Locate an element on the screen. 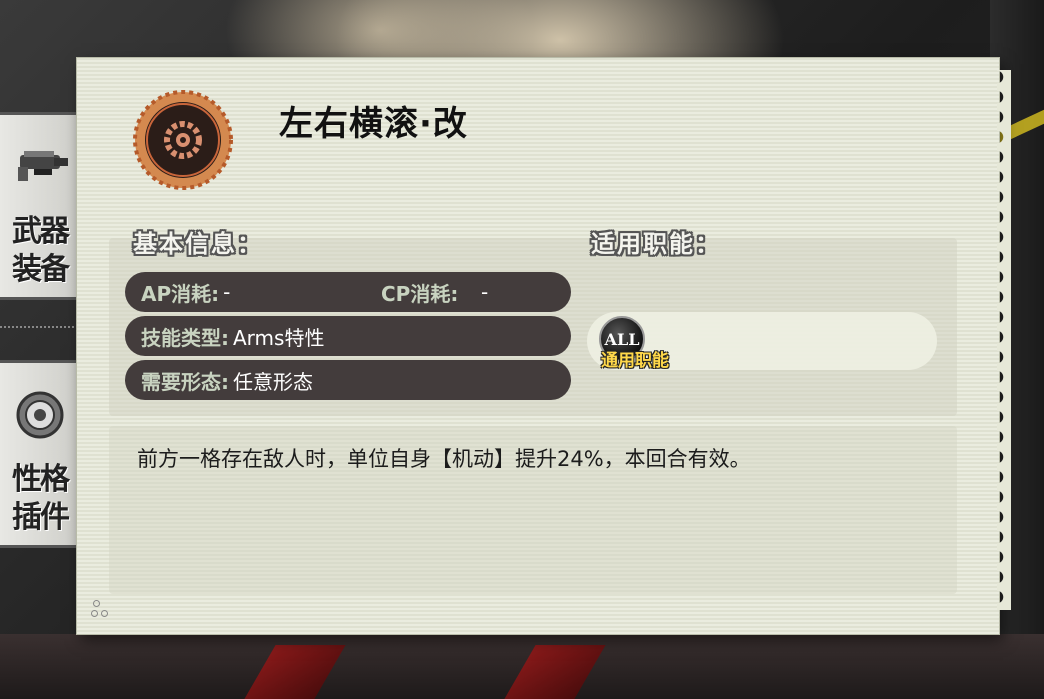 The width and height of the screenshot is (1044, 699). skill-type-label: 技能类型: is located at coordinates (185, 337).